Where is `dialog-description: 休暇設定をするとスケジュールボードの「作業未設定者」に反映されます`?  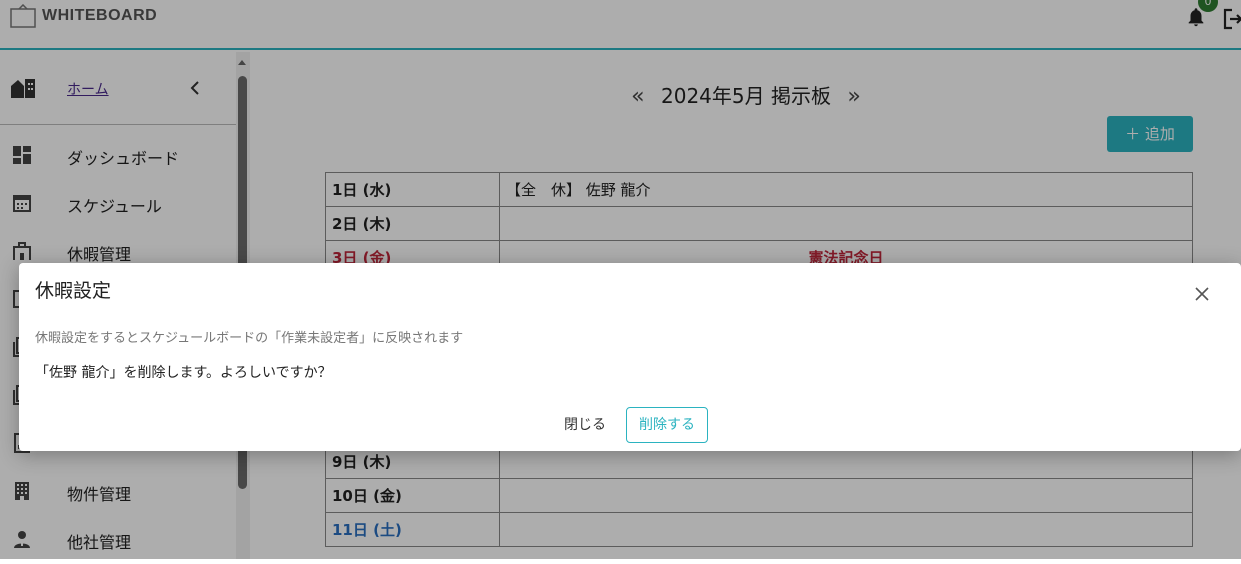
dialog-description: 休暇設定をするとスケジュールボードの「作業未設定者」に反映されます is located at coordinates (249, 338).